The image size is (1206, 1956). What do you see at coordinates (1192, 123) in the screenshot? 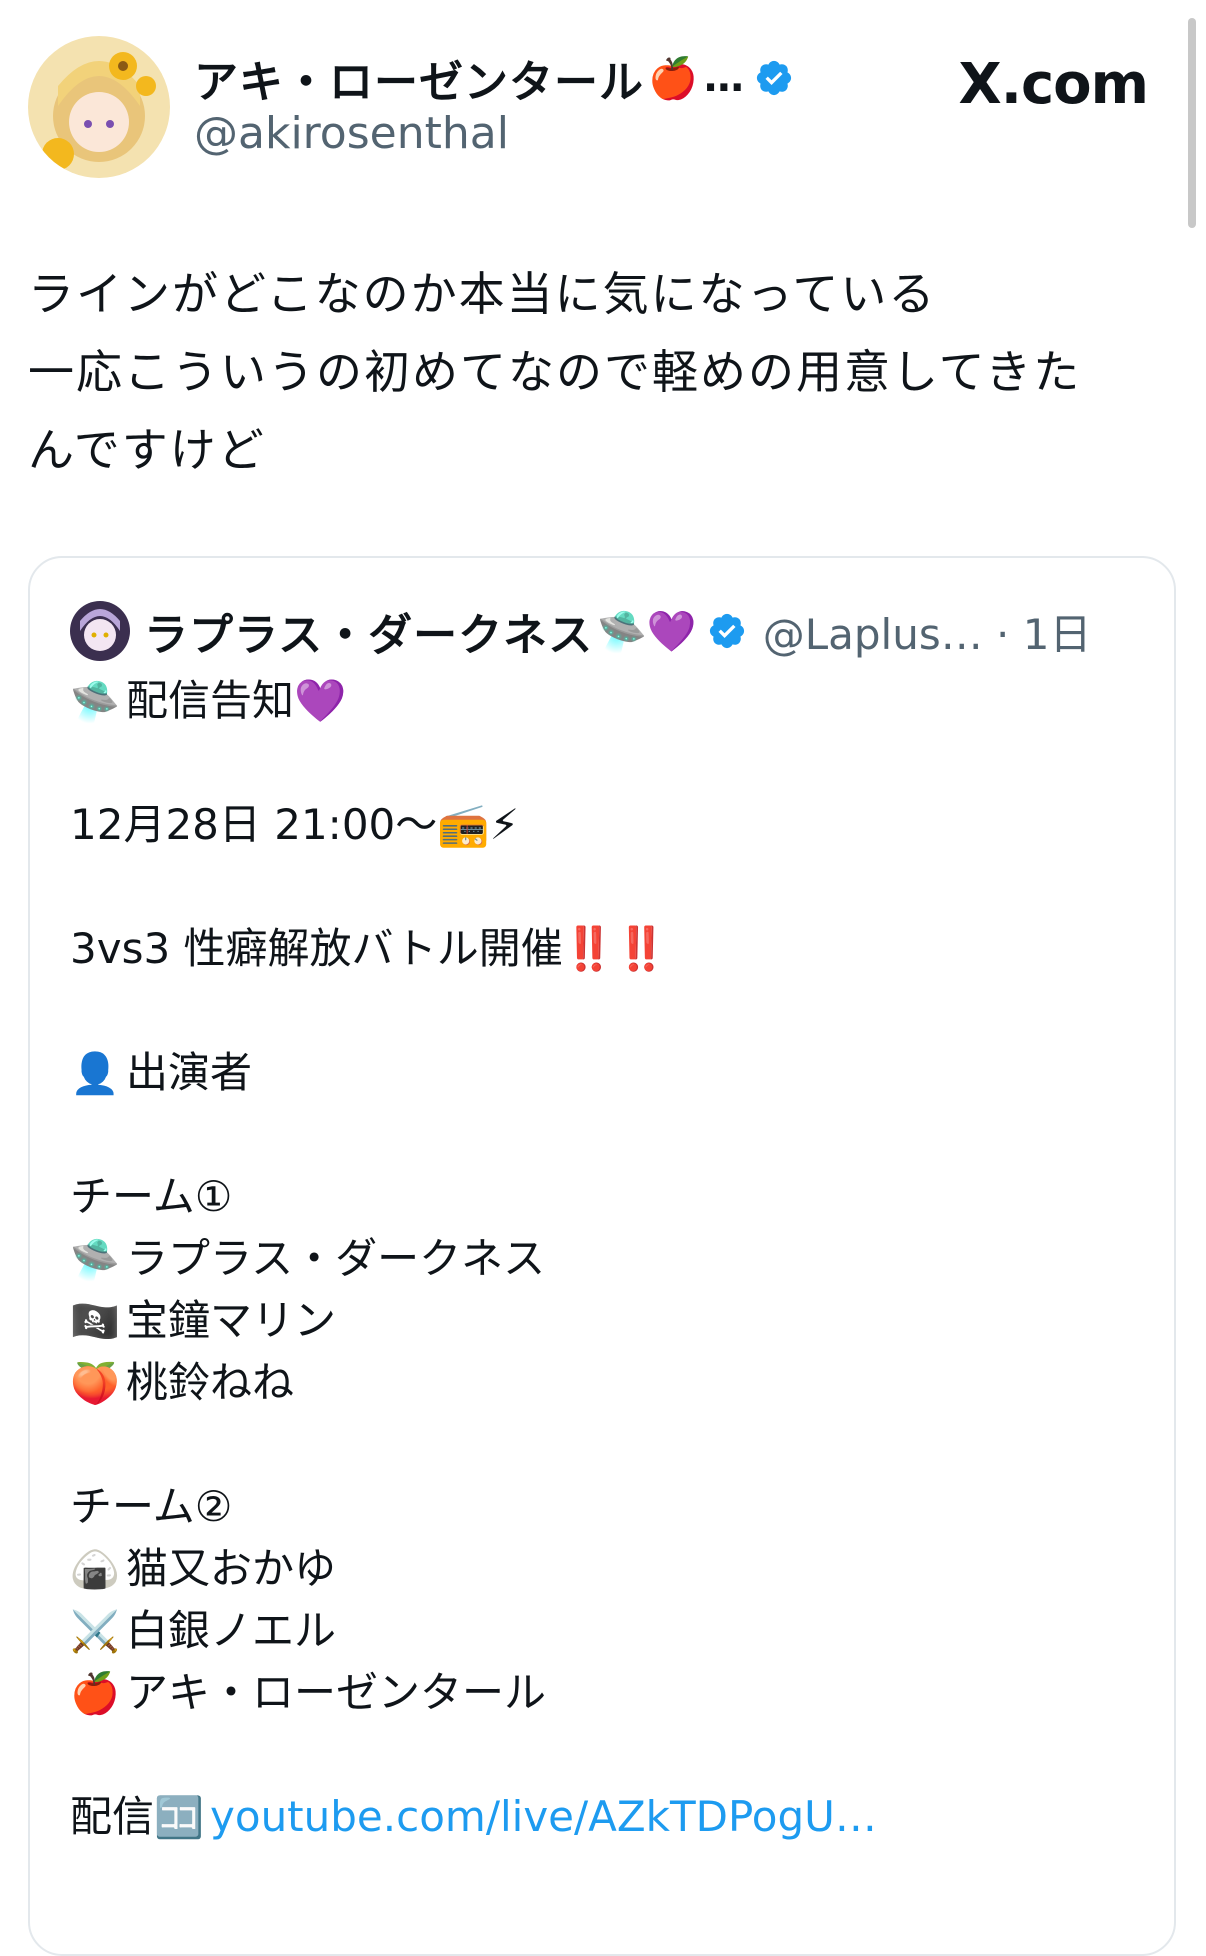
I see `scrollbar` at bounding box center [1192, 123].